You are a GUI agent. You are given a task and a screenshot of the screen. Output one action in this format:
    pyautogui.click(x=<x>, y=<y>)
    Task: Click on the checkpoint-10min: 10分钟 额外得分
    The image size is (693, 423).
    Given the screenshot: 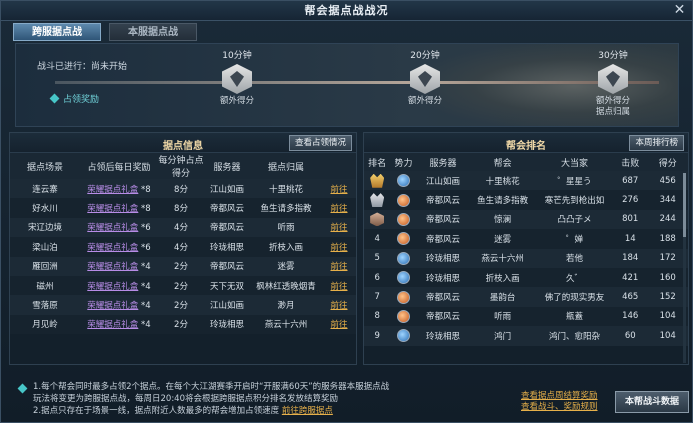 What is the action you would take?
    pyautogui.click(x=237, y=77)
    